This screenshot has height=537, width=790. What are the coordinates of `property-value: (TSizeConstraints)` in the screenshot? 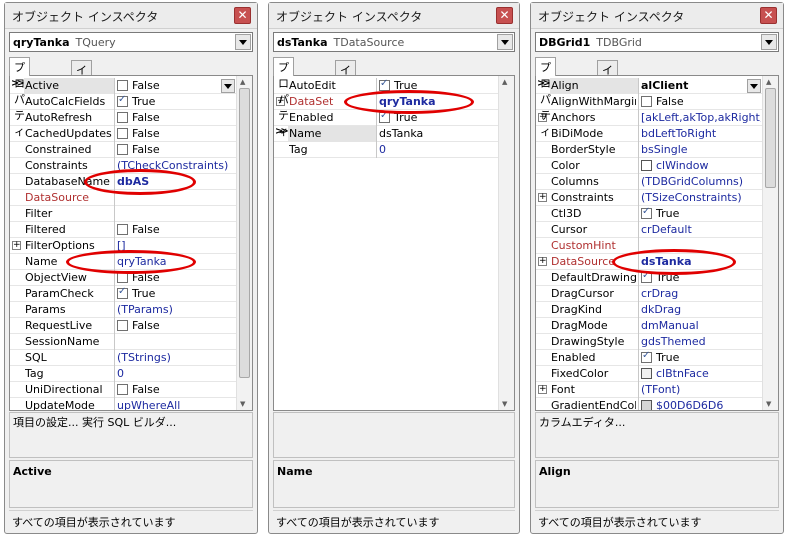 It's located at (701, 197).